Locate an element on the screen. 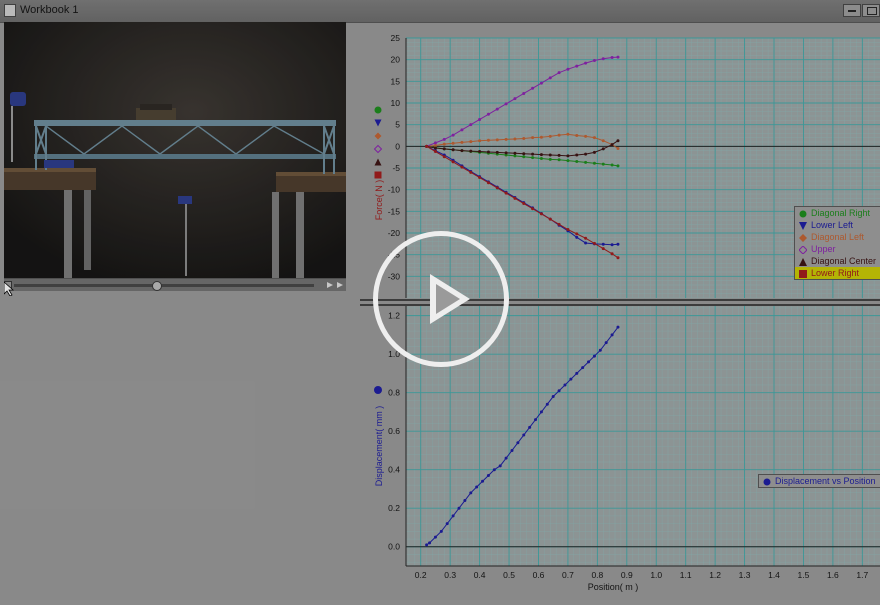 This screenshot has width=880, height=605. minimize-icon is located at coordinates (852, 11).